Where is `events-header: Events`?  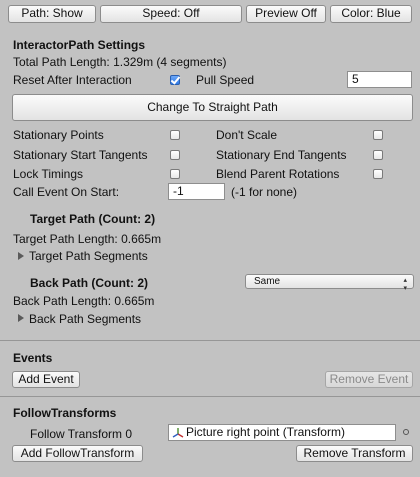 events-header: Events is located at coordinates (33, 358).